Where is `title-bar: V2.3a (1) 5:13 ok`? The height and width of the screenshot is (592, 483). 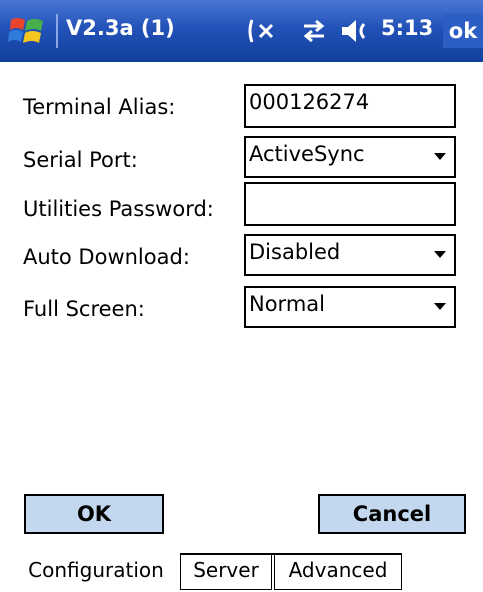 title-bar: V2.3a (1) 5:13 ok is located at coordinates (241, 31).